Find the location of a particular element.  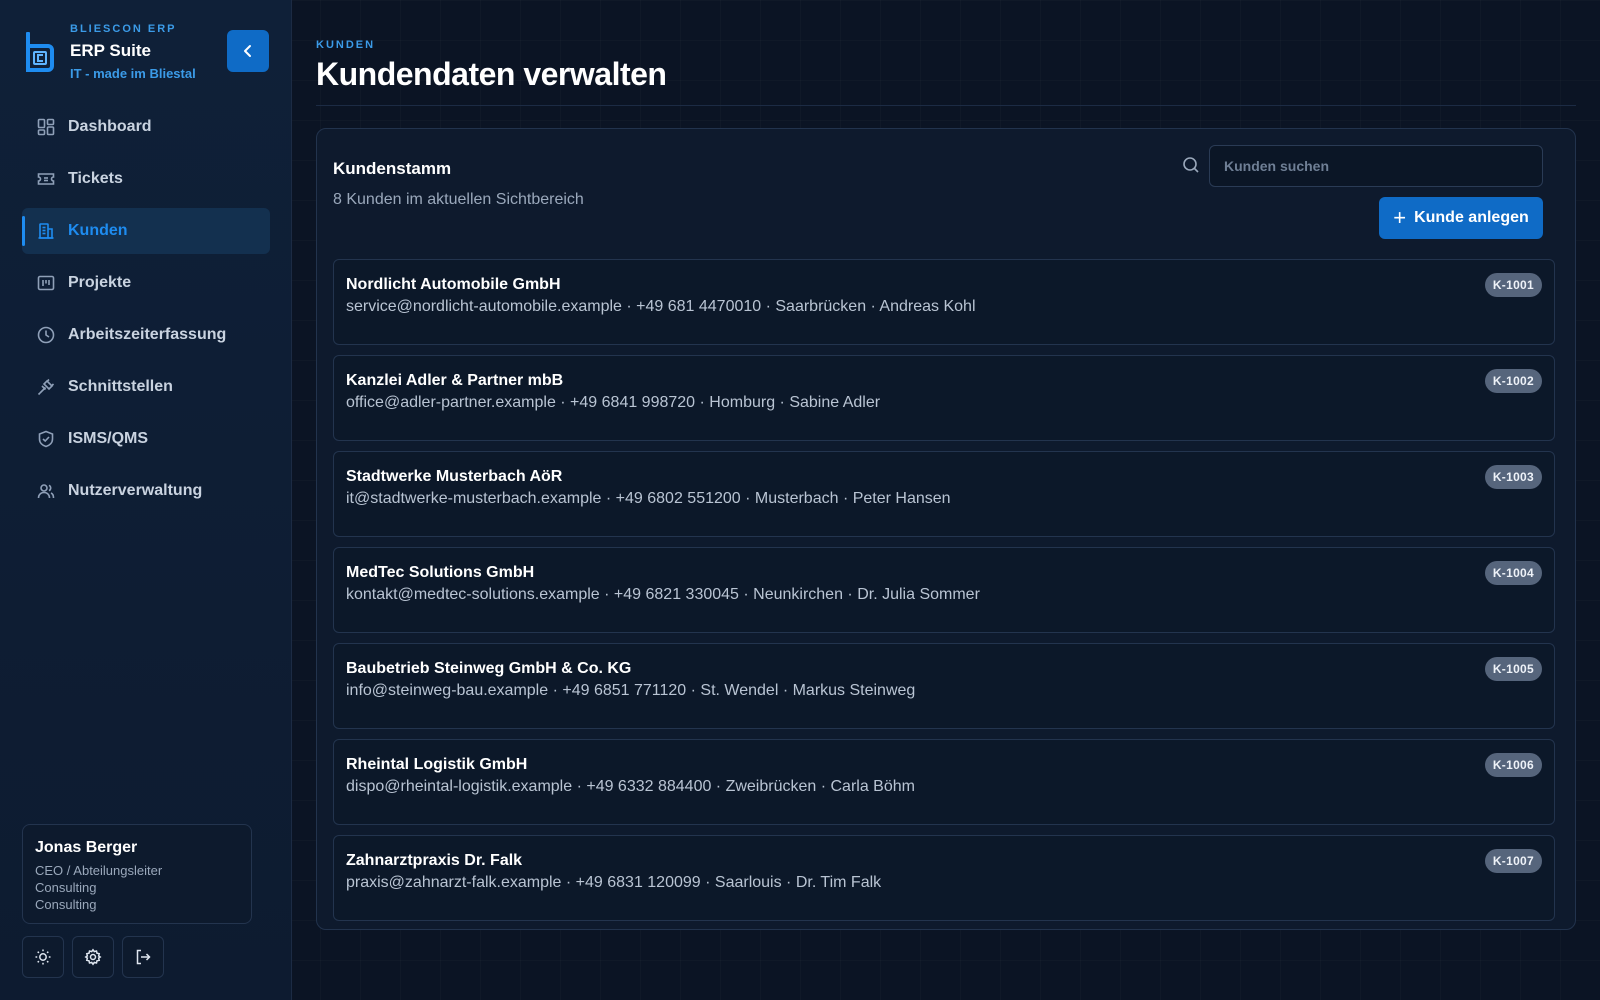

bliescon-logo-icon is located at coordinates (39, 52).